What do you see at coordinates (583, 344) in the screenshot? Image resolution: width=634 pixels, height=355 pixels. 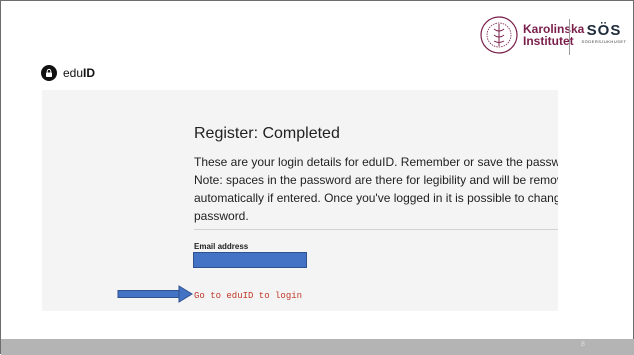 I see `page-number: 8` at bounding box center [583, 344].